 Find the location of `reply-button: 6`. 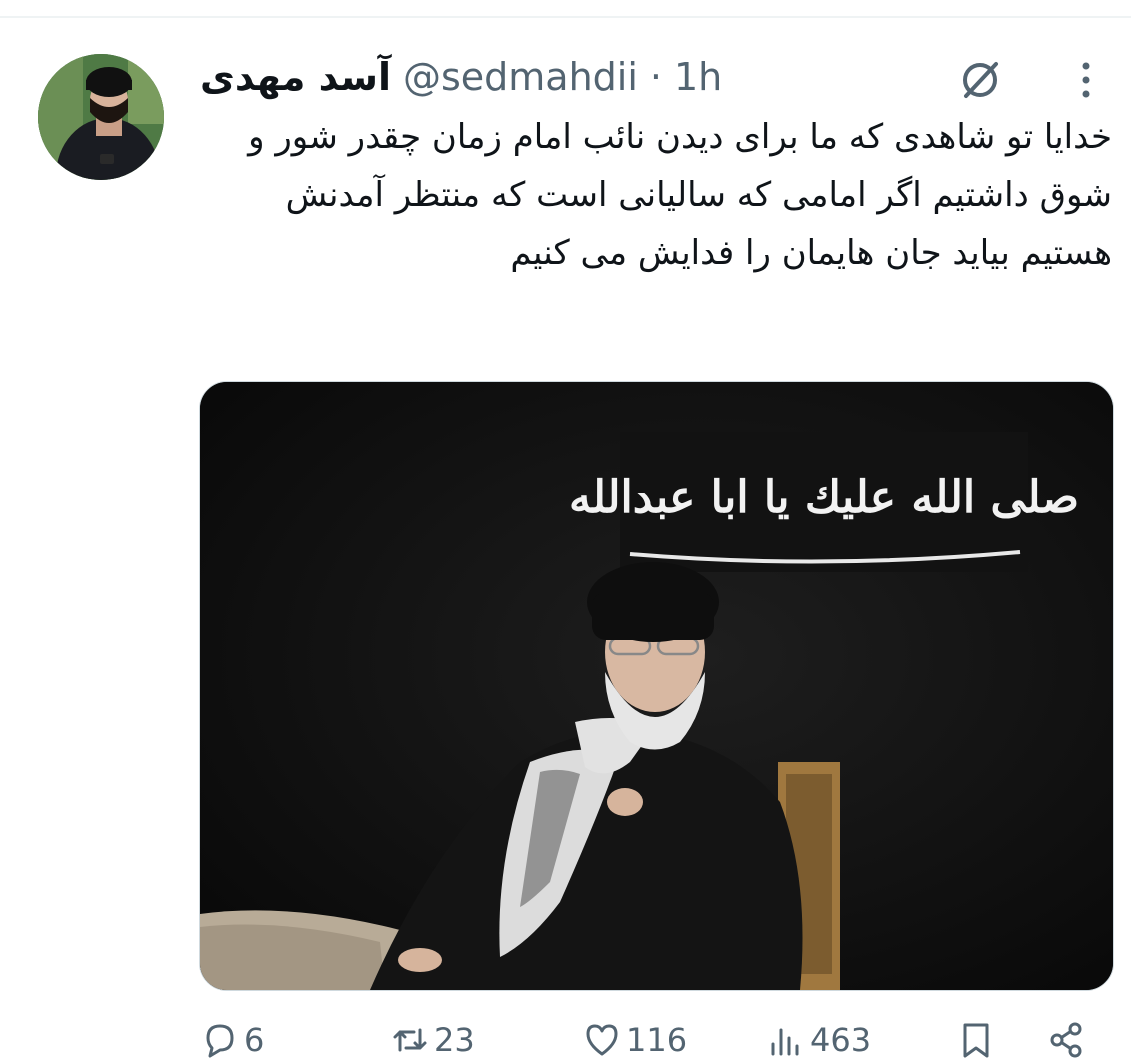

reply-button: 6 is located at coordinates (232, 1040).